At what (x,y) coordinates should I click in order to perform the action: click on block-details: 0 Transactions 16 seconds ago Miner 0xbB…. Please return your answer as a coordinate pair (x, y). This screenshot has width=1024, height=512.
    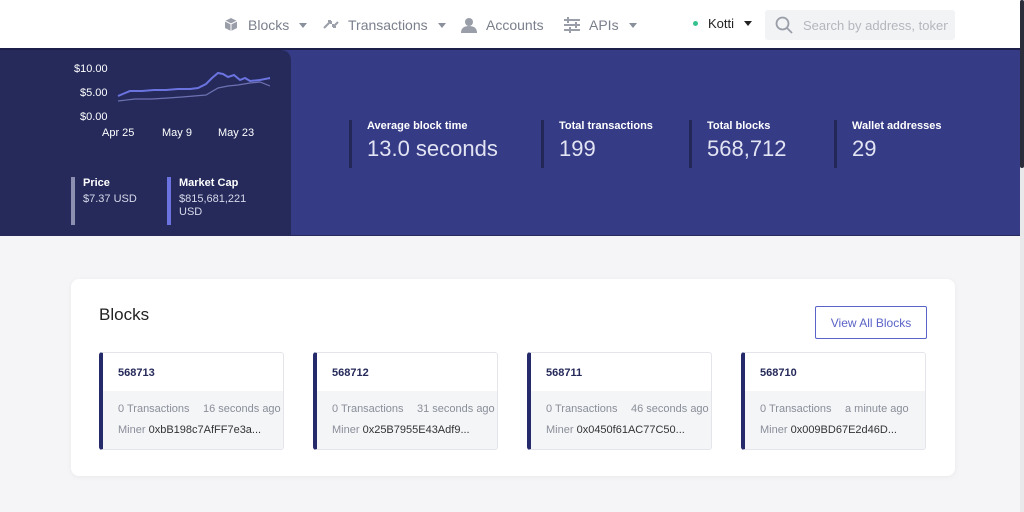
    Looking at the image, I should click on (193, 420).